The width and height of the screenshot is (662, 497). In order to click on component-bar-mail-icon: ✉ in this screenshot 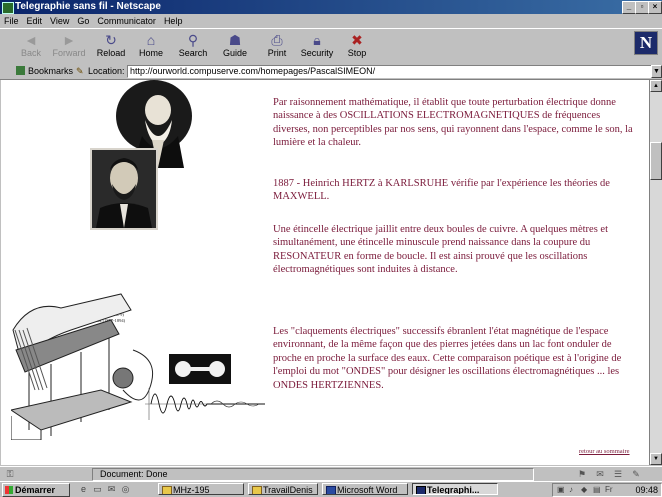, I will do `click(600, 474)`.